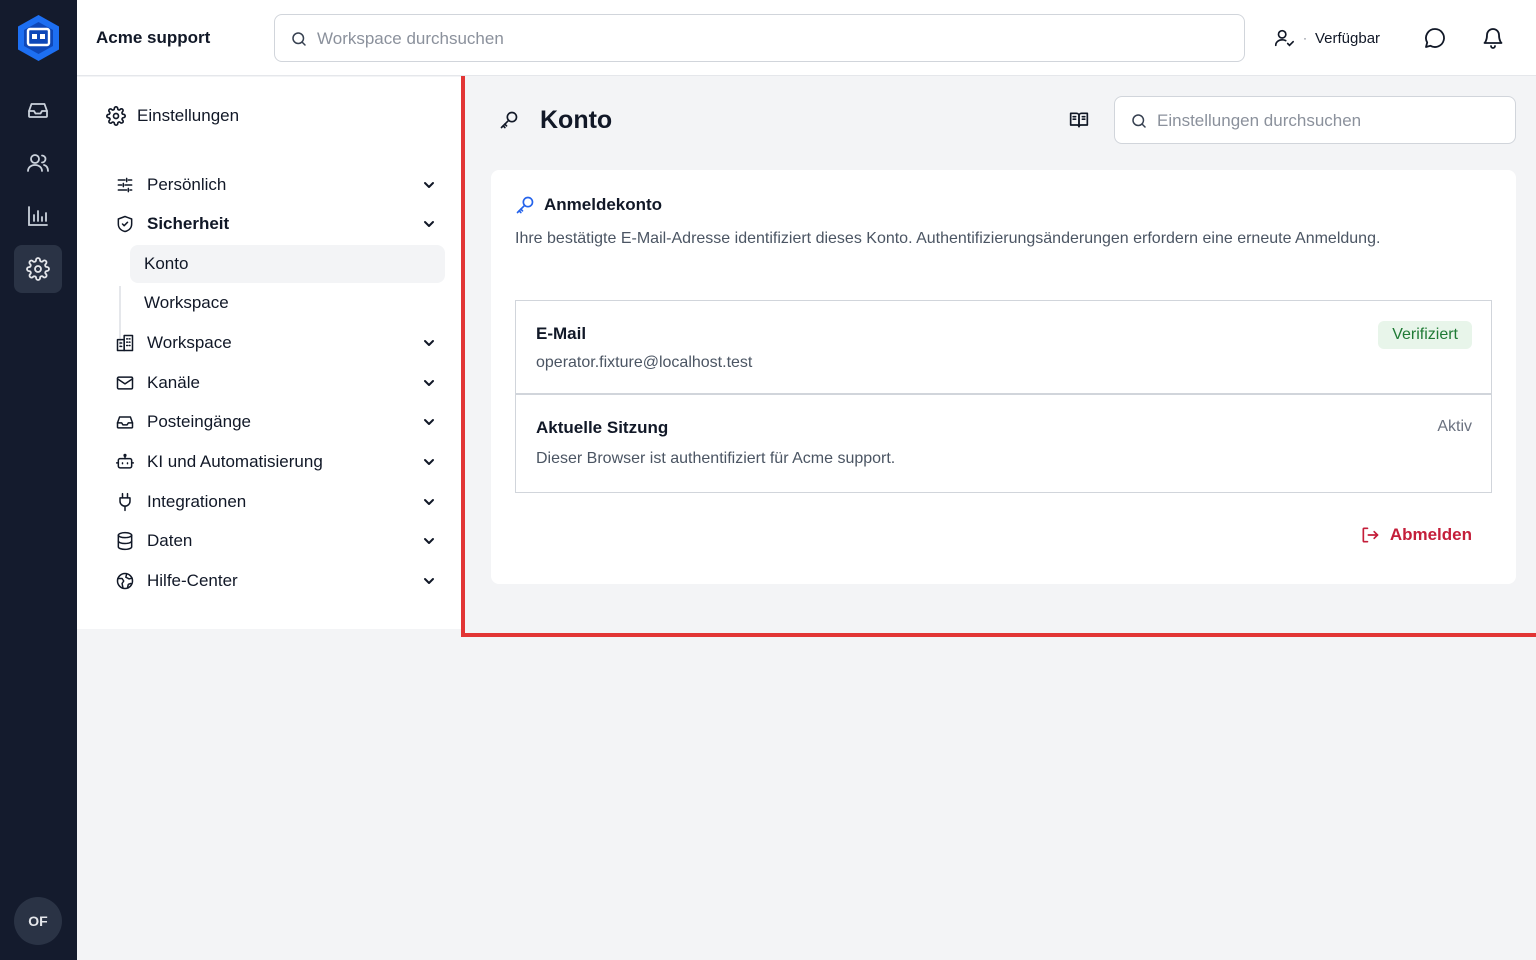  I want to click on chat-icon, so click(1435, 38).